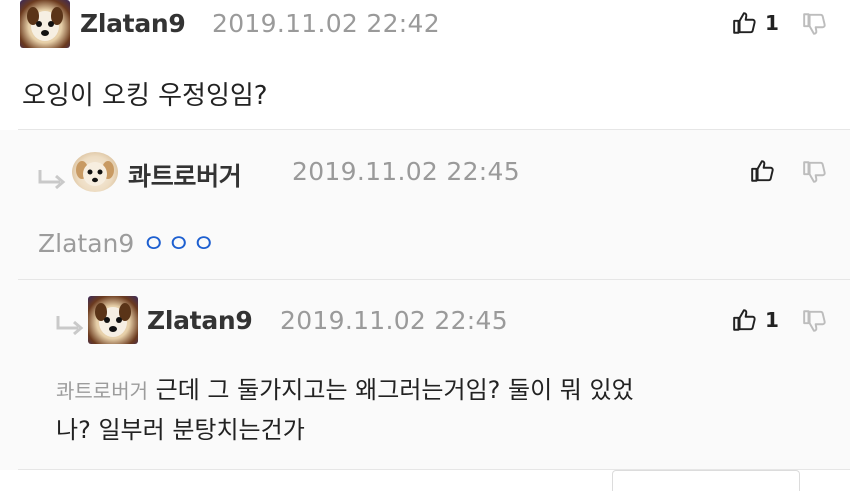 The width and height of the screenshot is (850, 491). I want to click on comment-body: 근데 그 둘가지고는 왜그러는거임? 둘이 뭐 있었, so click(394, 390).